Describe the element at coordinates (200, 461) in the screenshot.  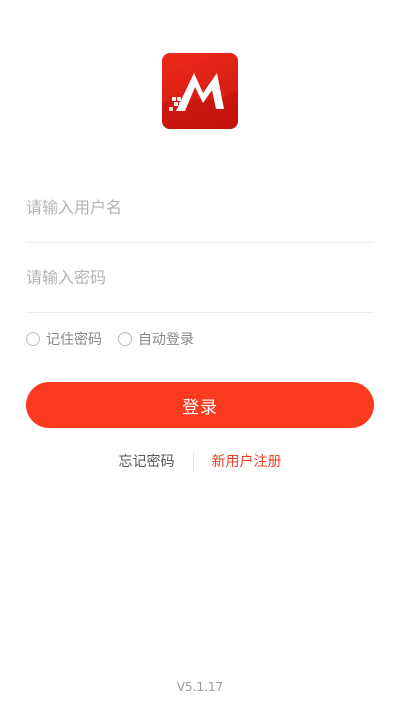
I see `account-links: 忘记密码 新用户注册` at that location.